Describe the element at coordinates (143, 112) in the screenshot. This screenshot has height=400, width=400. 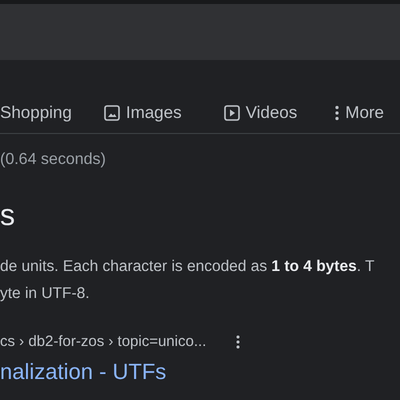
I see `search-tab: Images` at that location.